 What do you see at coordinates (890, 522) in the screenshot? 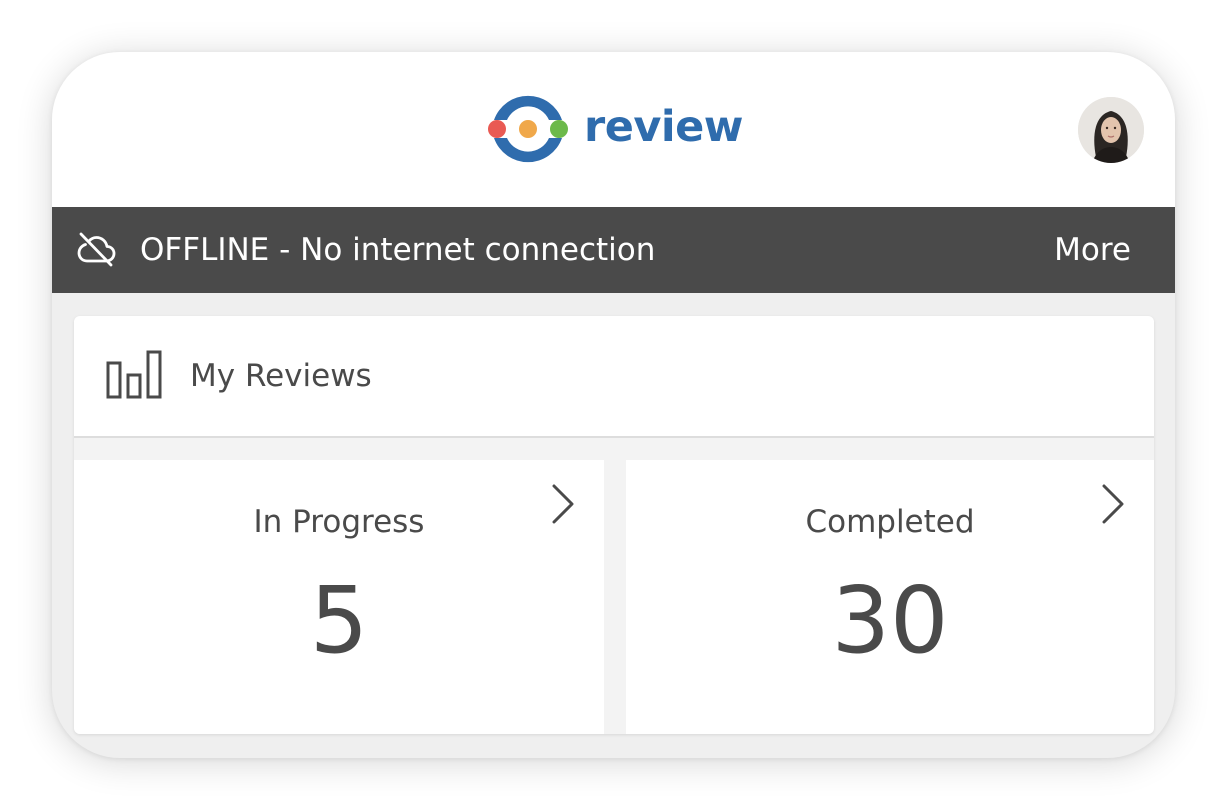
I see `completed-label: Completed` at bounding box center [890, 522].